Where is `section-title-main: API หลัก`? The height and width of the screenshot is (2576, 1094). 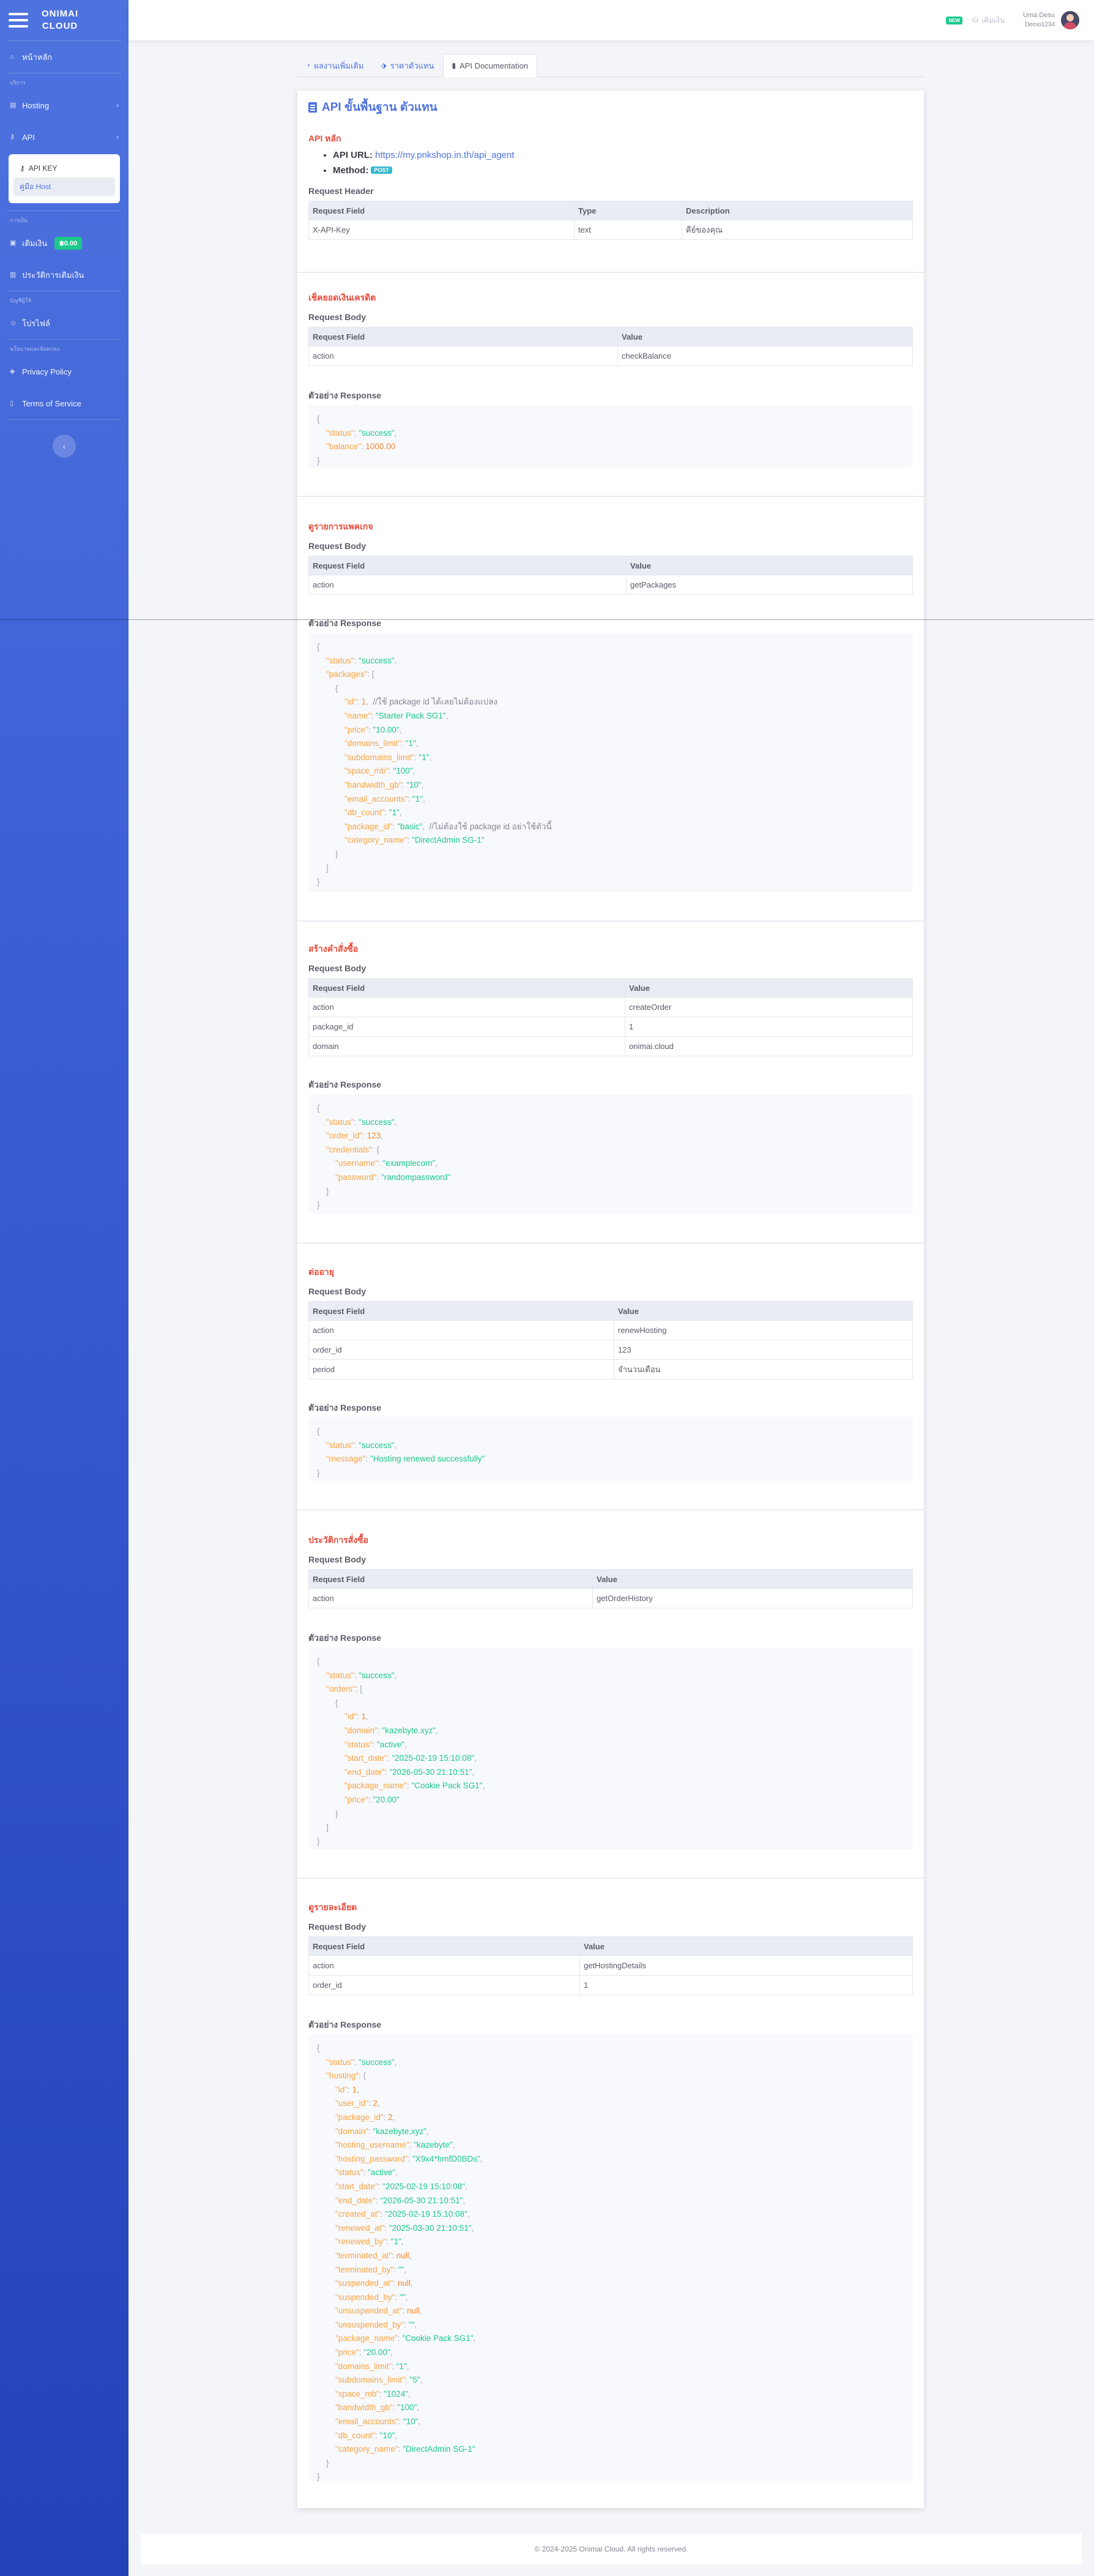
section-title-main: API หลัก is located at coordinates (324, 138).